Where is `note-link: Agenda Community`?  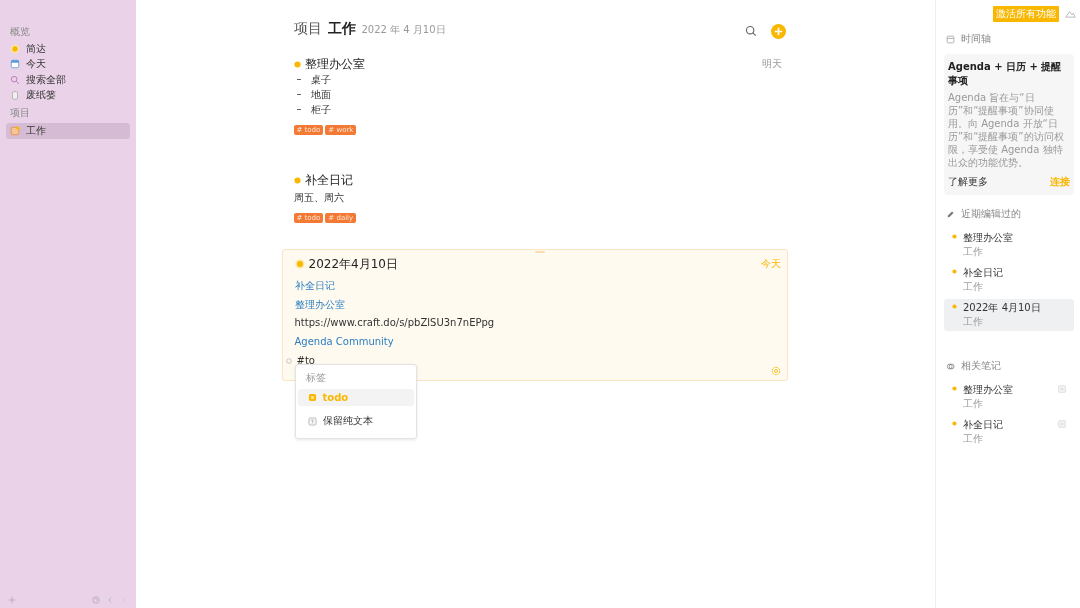
note-link: Agenda Community is located at coordinates (537, 342).